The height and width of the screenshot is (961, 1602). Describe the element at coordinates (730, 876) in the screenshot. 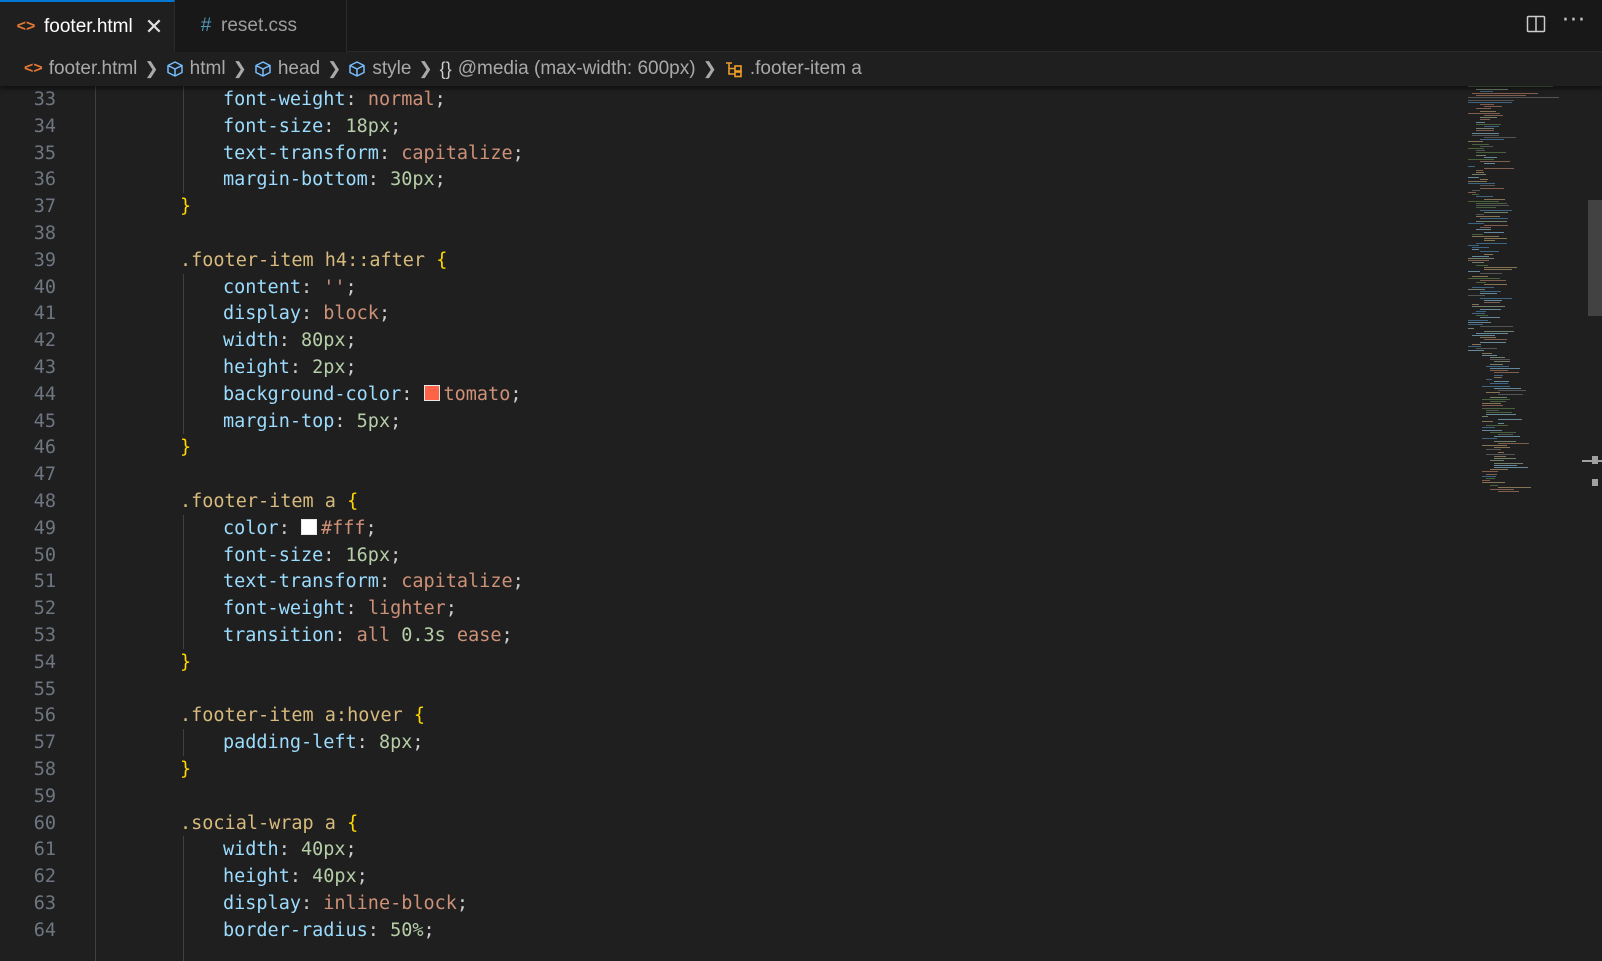

I see `code-line: 62 height: 40px;` at that location.